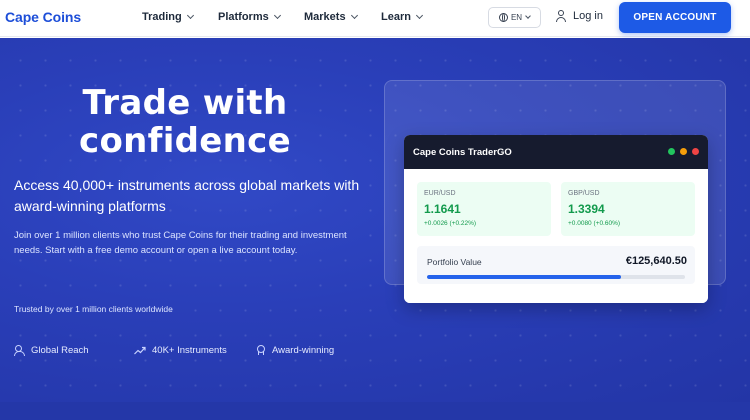 The width and height of the screenshot is (750, 420). Describe the element at coordinates (303, 350) in the screenshot. I see `feature-label: Award-winning` at that location.